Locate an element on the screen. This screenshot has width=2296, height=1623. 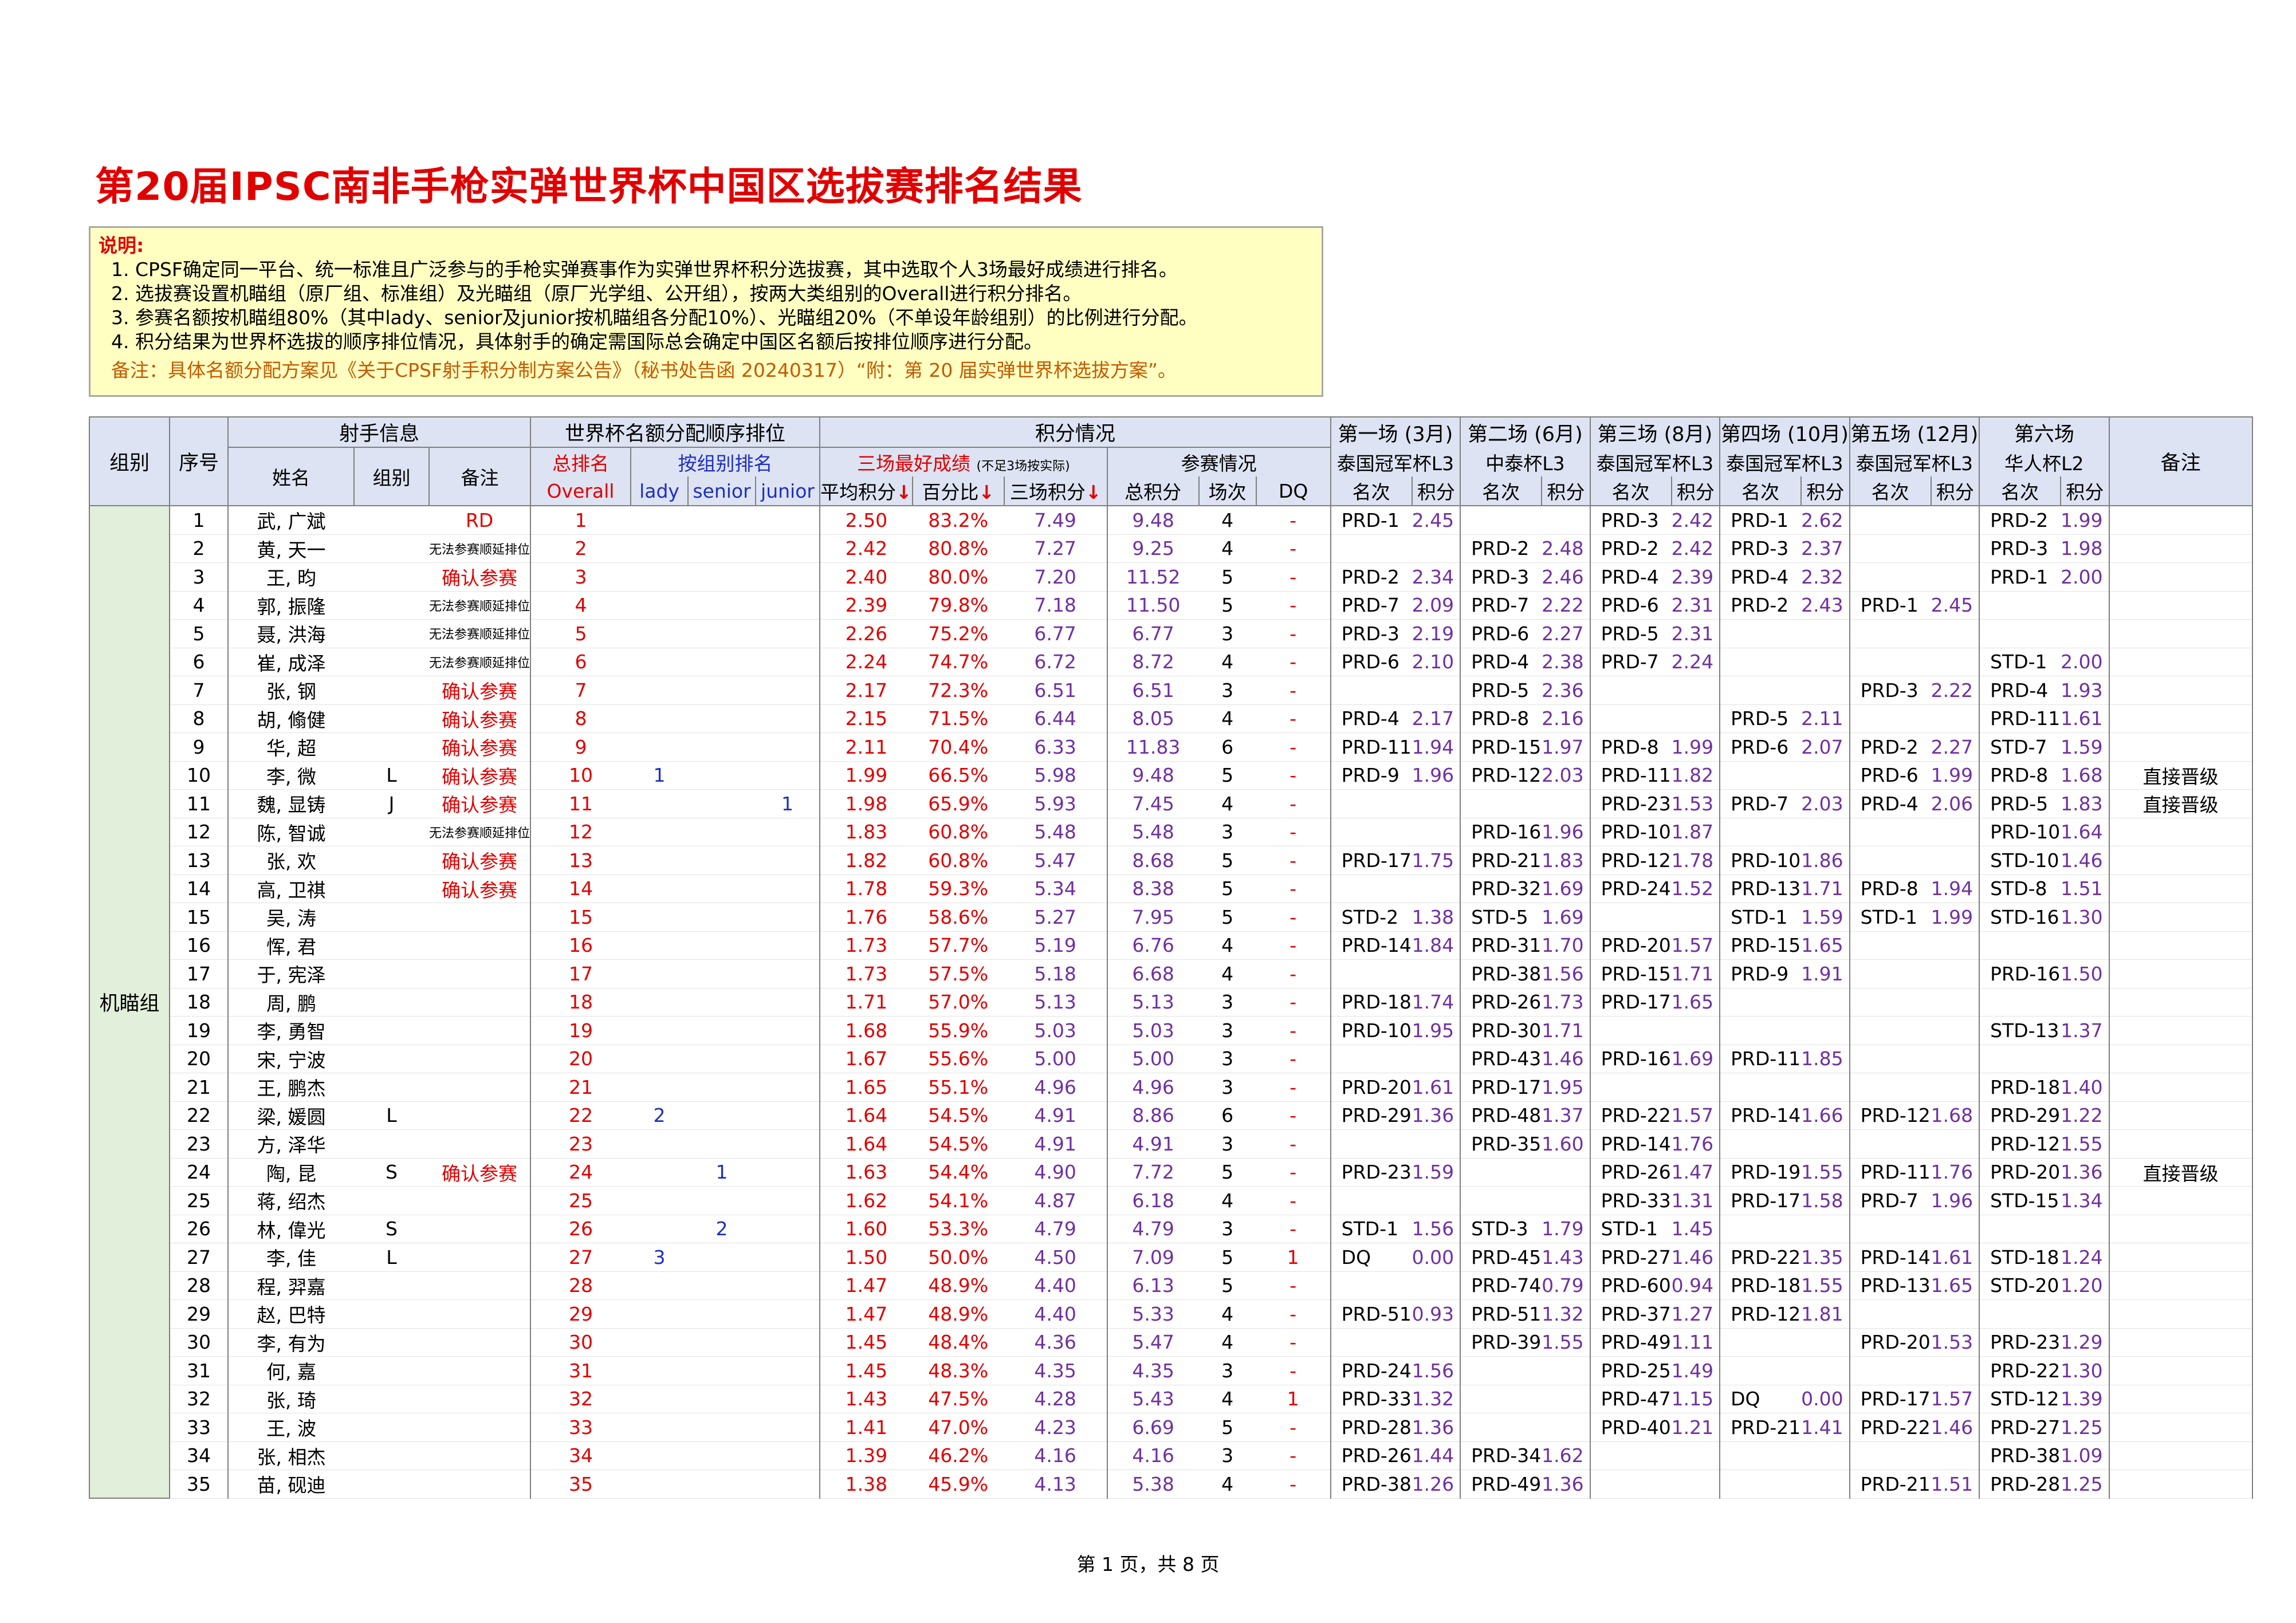
cell-m2-score: 2.46 is located at coordinates (1566, 577).